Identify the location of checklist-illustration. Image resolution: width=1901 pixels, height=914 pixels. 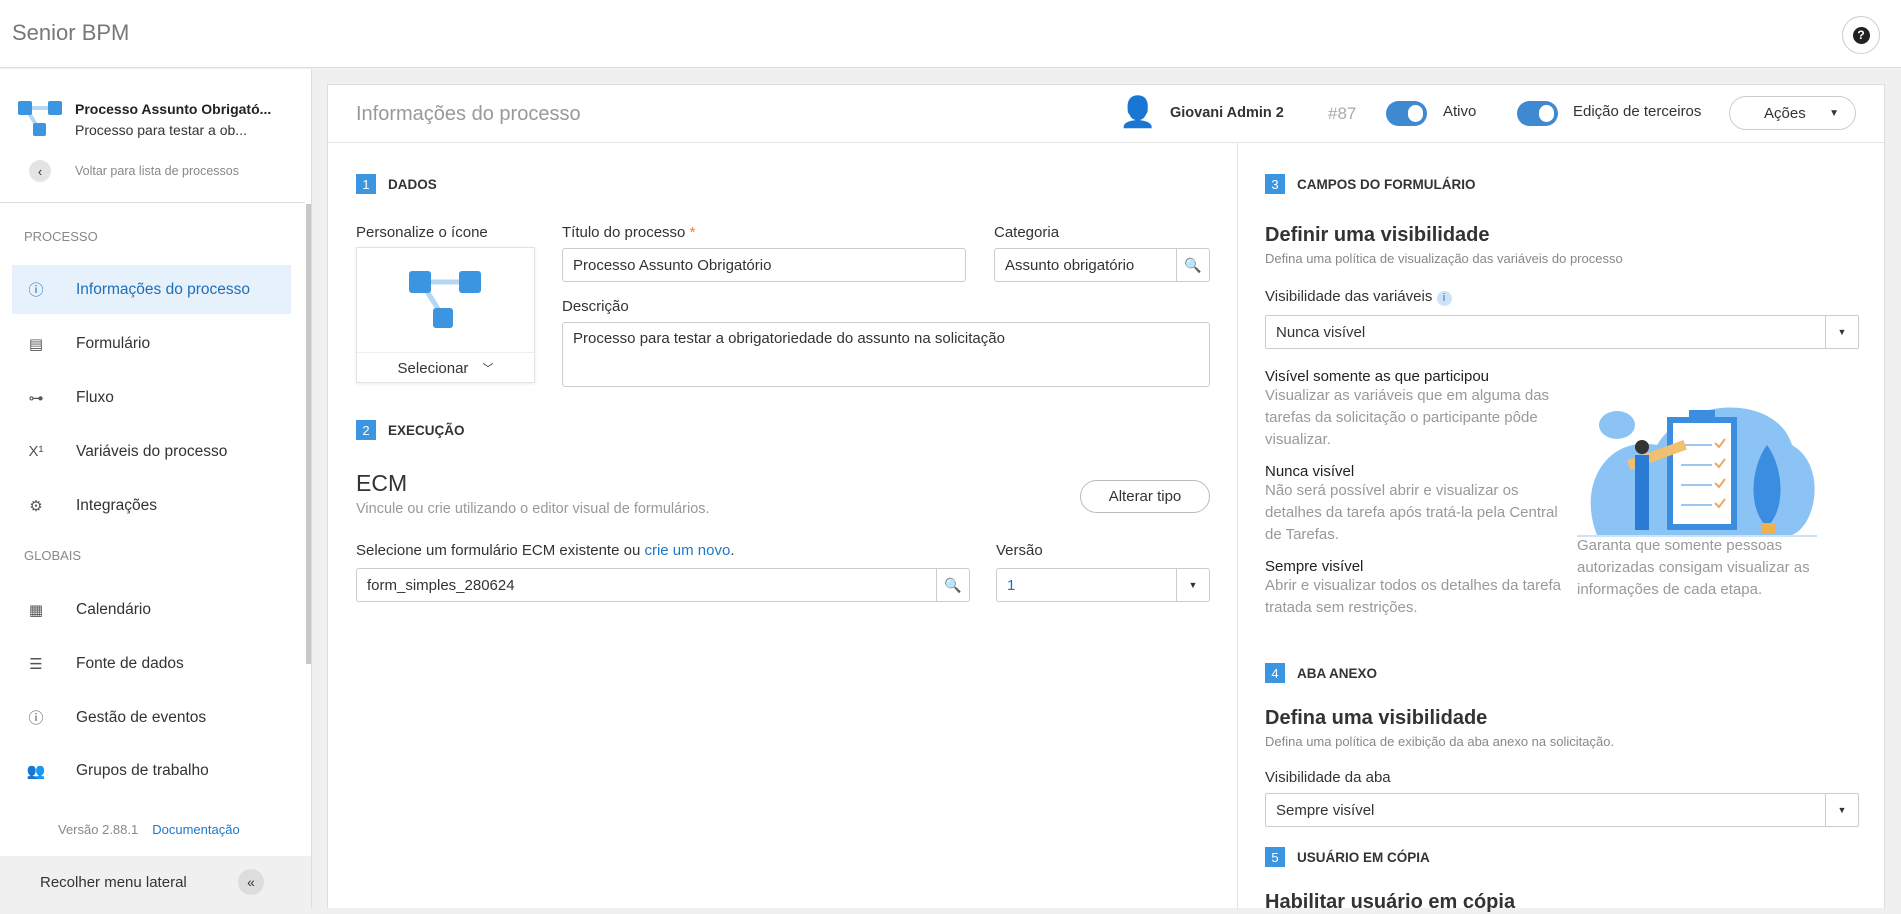
(1697, 472).